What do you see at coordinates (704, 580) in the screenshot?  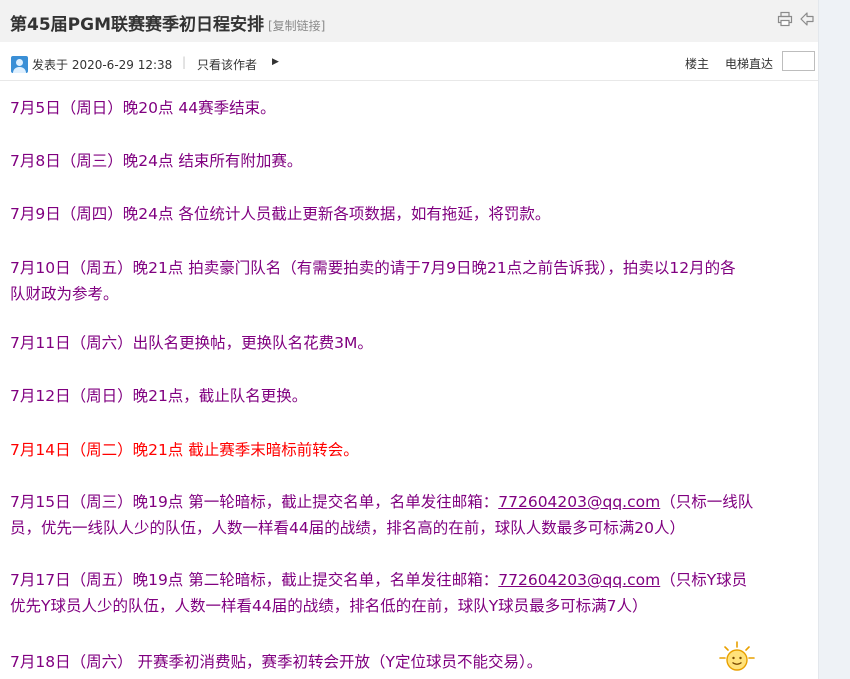 I see `schedule-text: （只标Y球员` at bounding box center [704, 580].